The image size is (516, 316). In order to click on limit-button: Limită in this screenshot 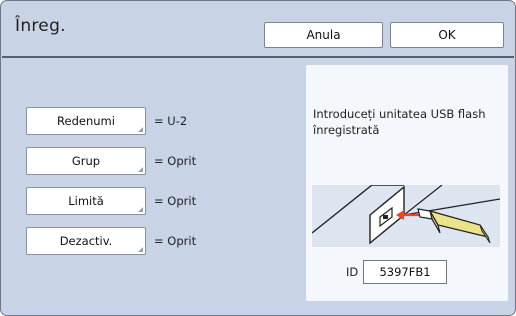, I will do `click(86, 201)`.